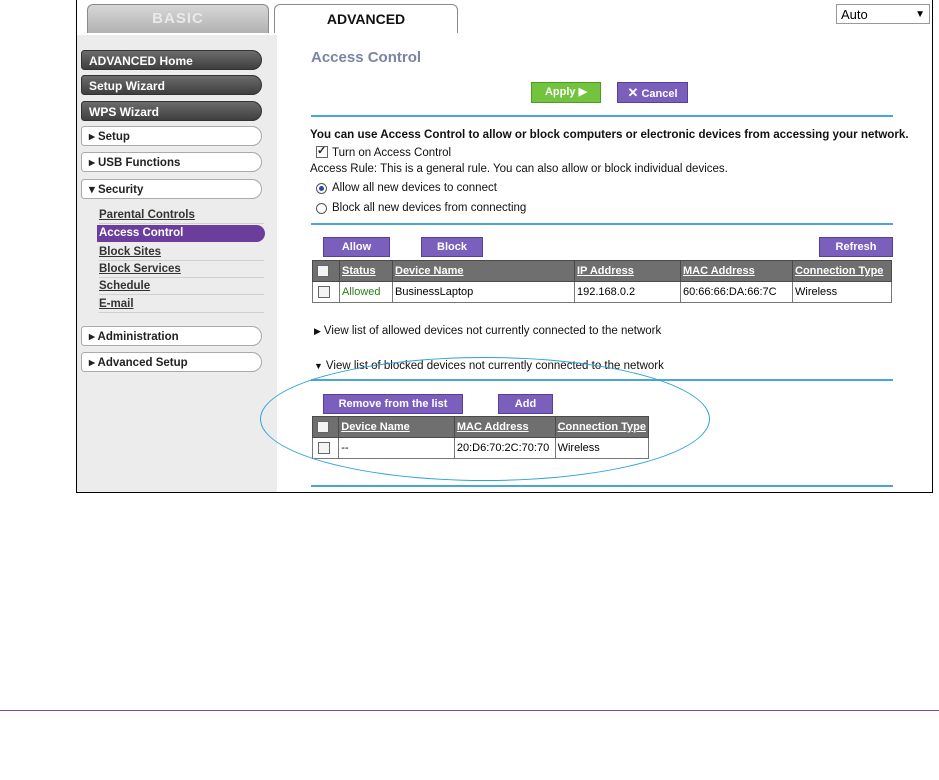 The width and height of the screenshot is (939, 780). I want to click on turn-on-access-control-checkbox, so click(322, 151).